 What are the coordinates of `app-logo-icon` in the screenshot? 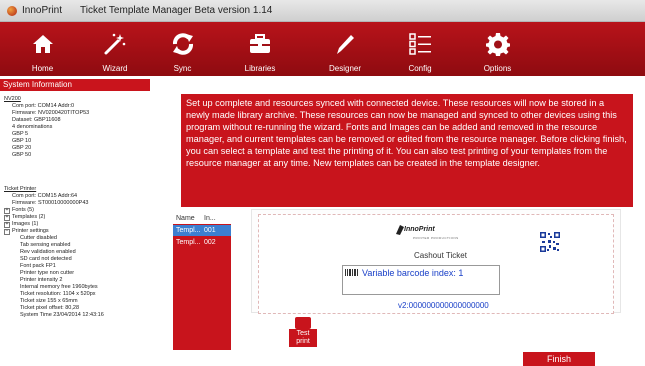 It's located at (12, 11).